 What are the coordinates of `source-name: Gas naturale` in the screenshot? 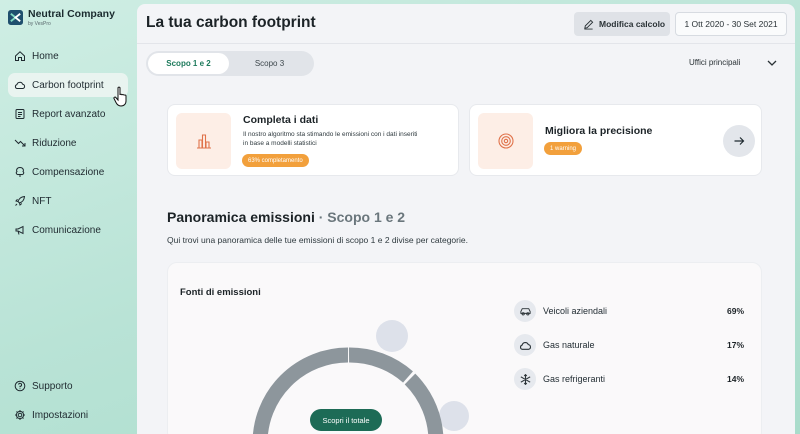 It's located at (569, 345).